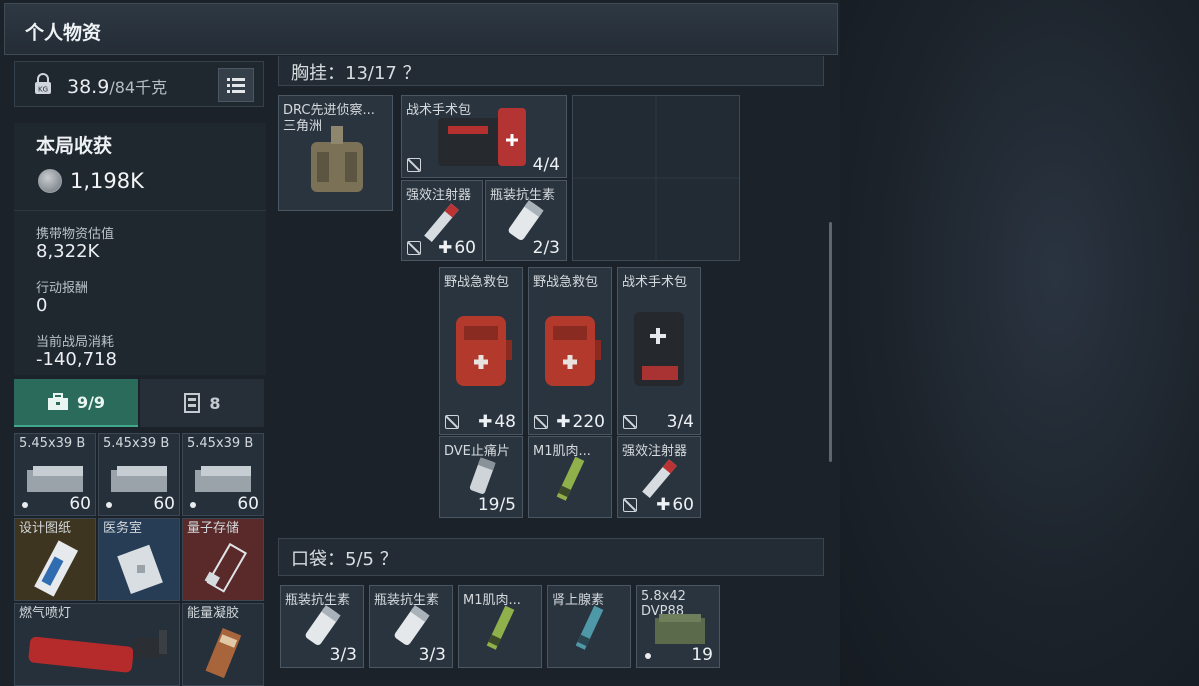 This screenshot has width=1199, height=686. What do you see at coordinates (344, 559) in the screenshot?
I see `pocket-title: 口袋：5/5 ？` at bounding box center [344, 559].